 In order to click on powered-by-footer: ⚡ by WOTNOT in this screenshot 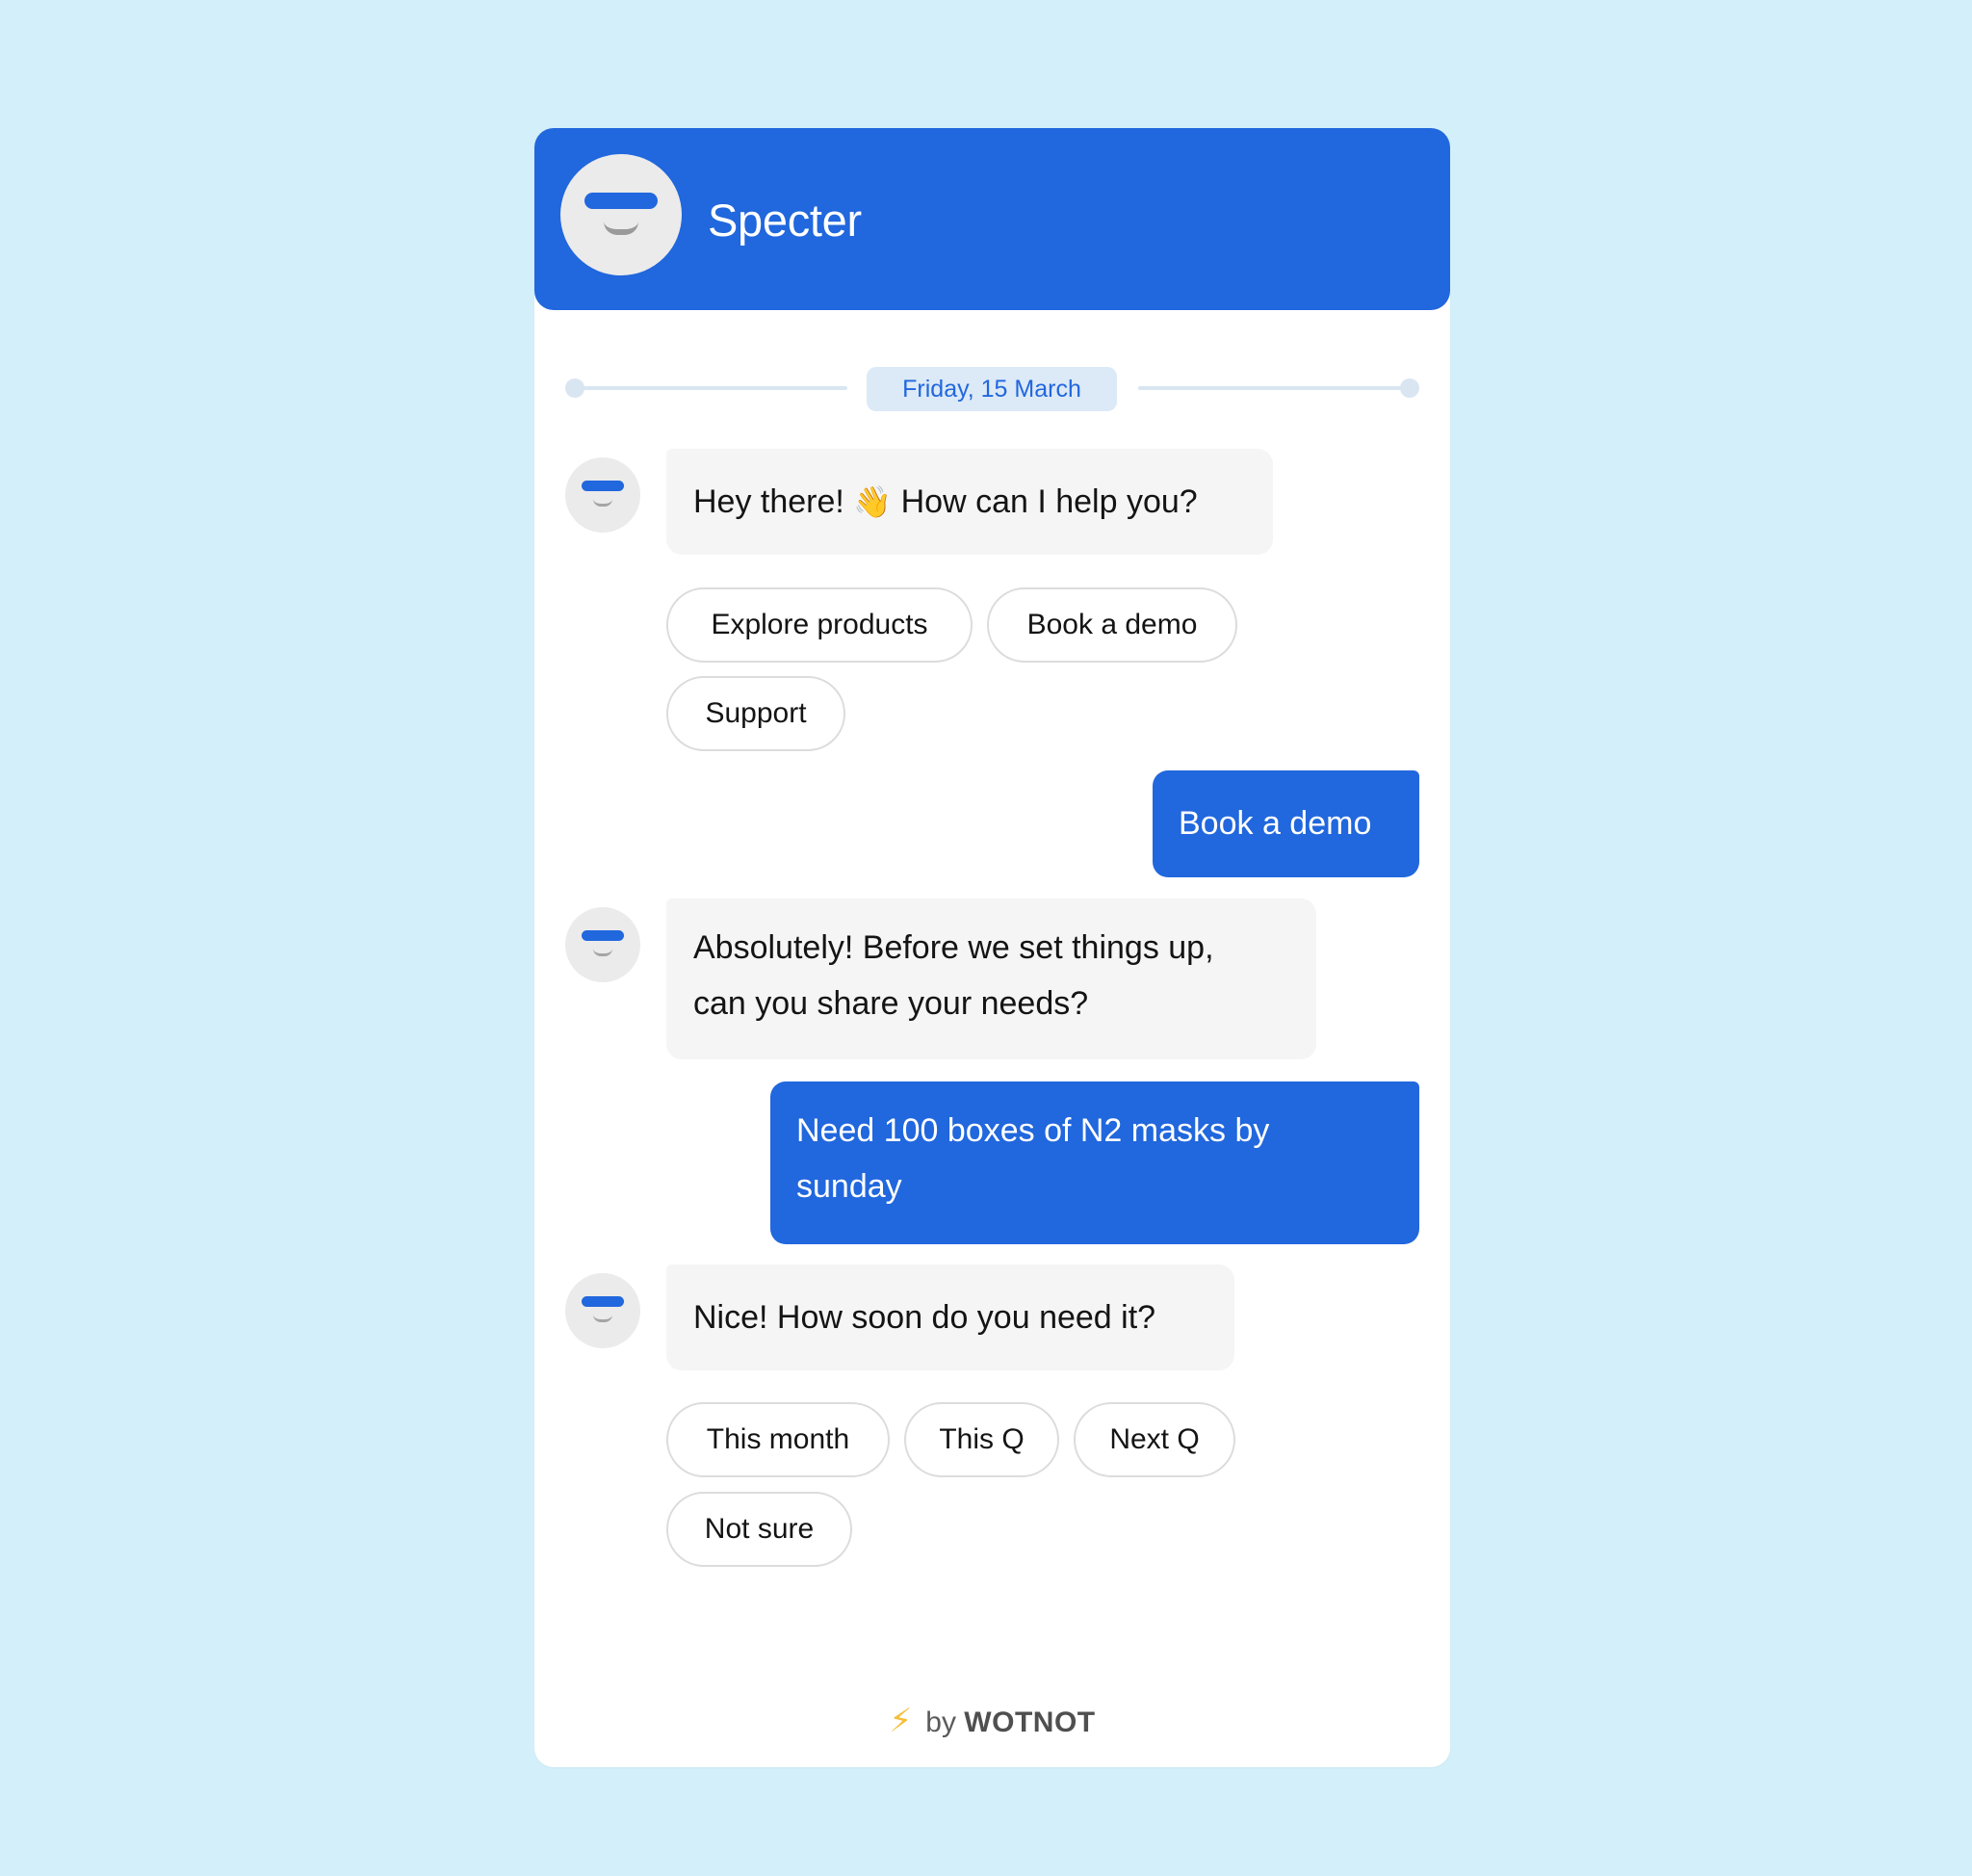, I will do `click(992, 1721)`.